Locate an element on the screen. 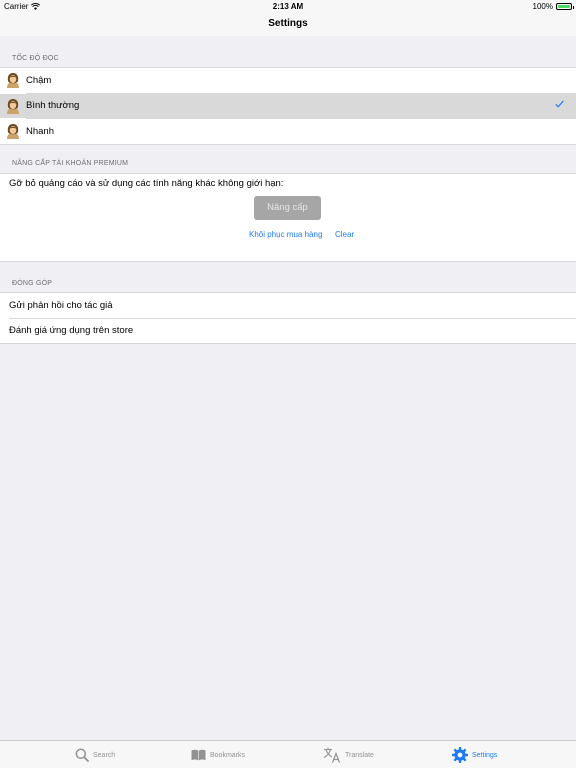 The height and width of the screenshot is (768, 576). reading-speed-group: Chậm Bình thường Nhanh is located at coordinates (288, 106).